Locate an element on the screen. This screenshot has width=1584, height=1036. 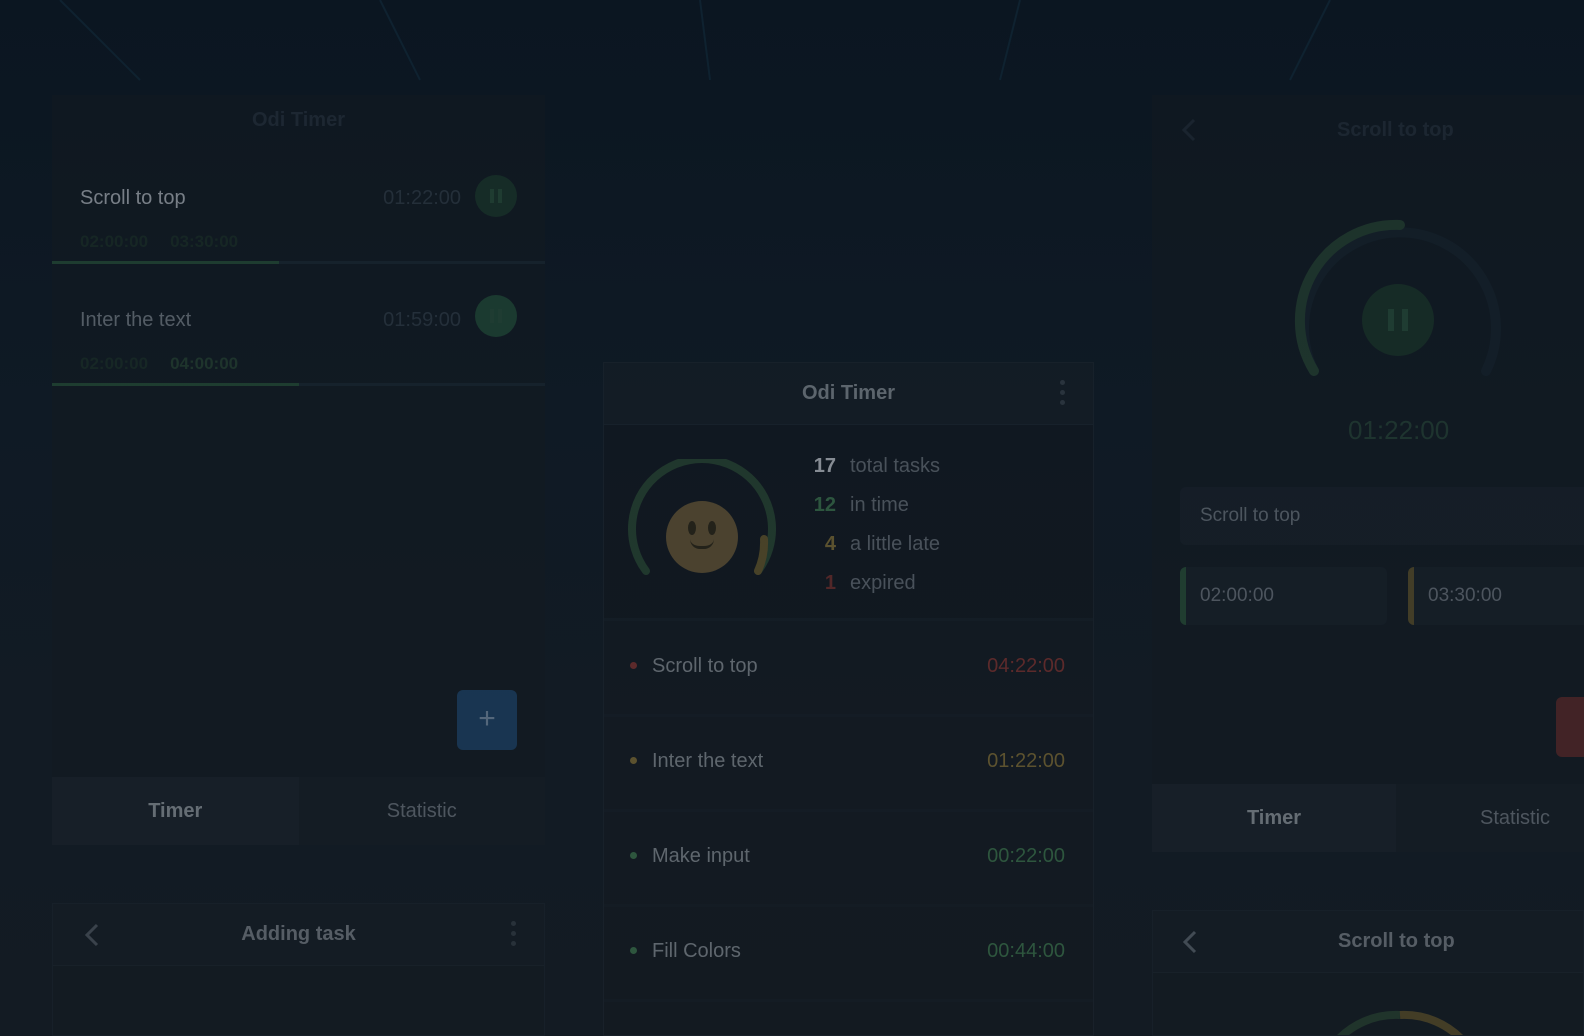
list-item-name: Fill Colors is located at coordinates (696, 951).